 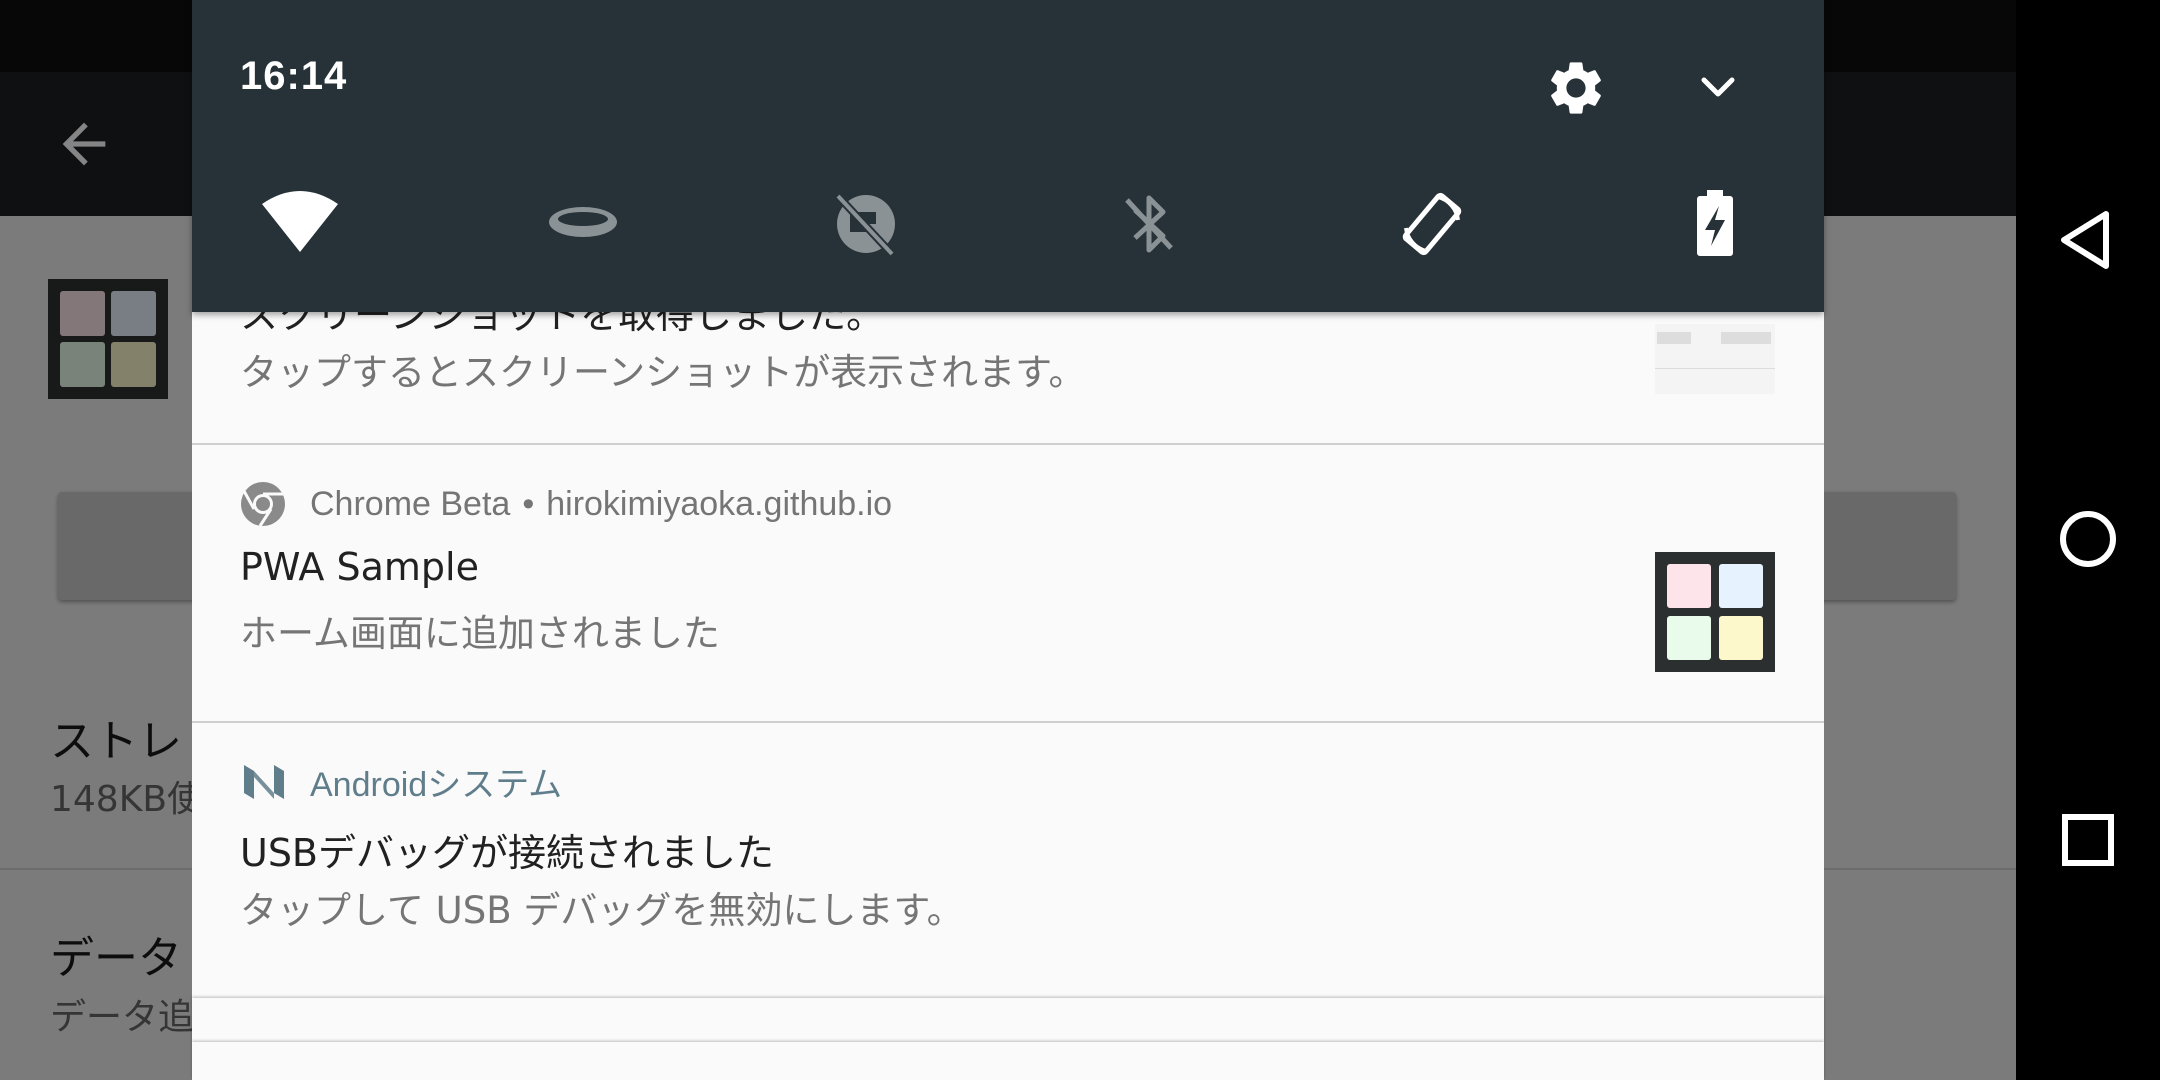 I want to click on gear-icon, so click(x=1576, y=88).